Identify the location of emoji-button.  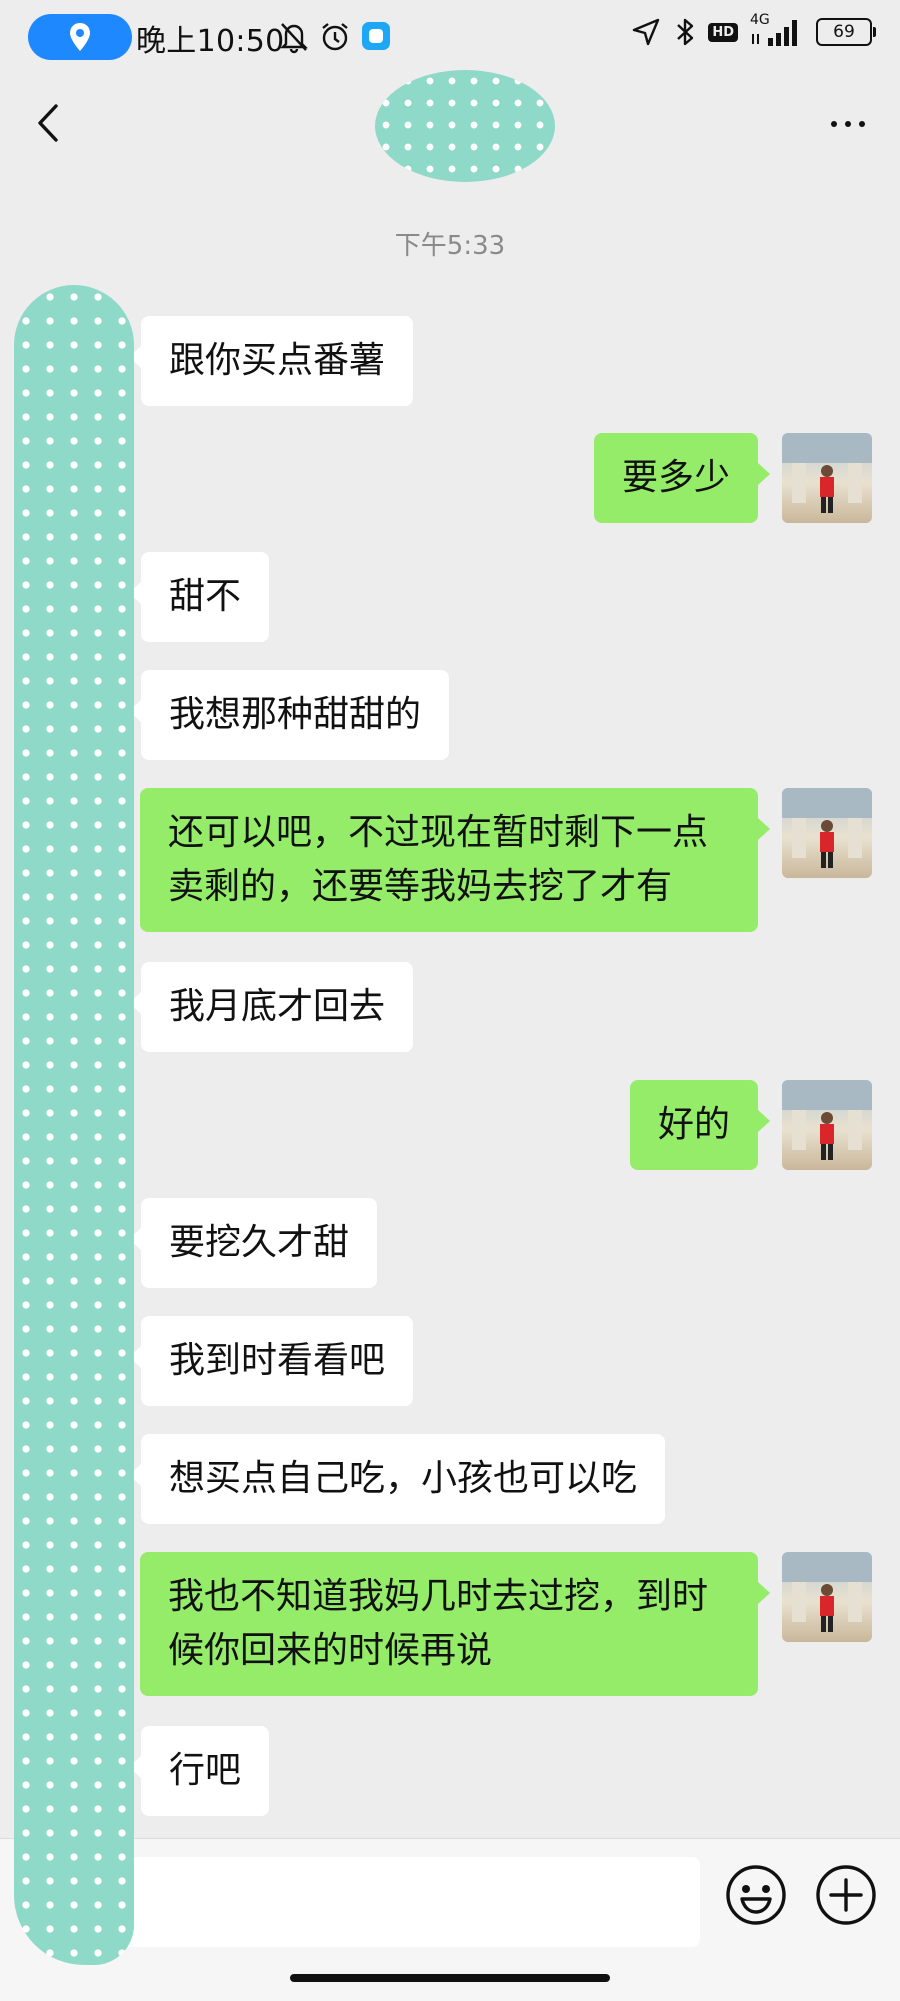
(756, 1895).